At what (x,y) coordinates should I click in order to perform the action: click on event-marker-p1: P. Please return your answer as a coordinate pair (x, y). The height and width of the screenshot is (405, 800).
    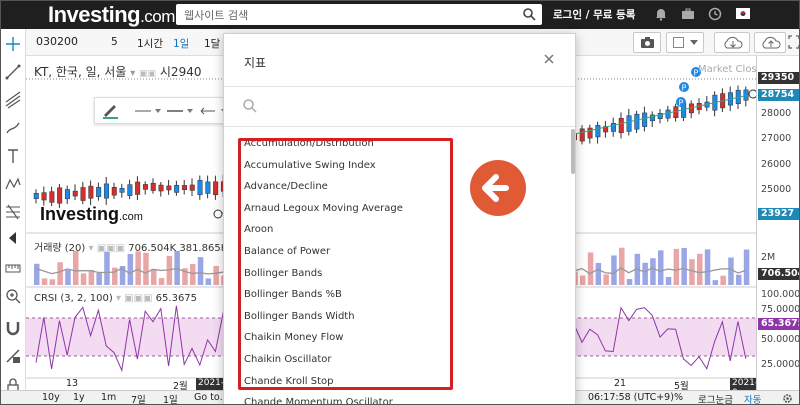
    Looking at the image, I should click on (684, 87).